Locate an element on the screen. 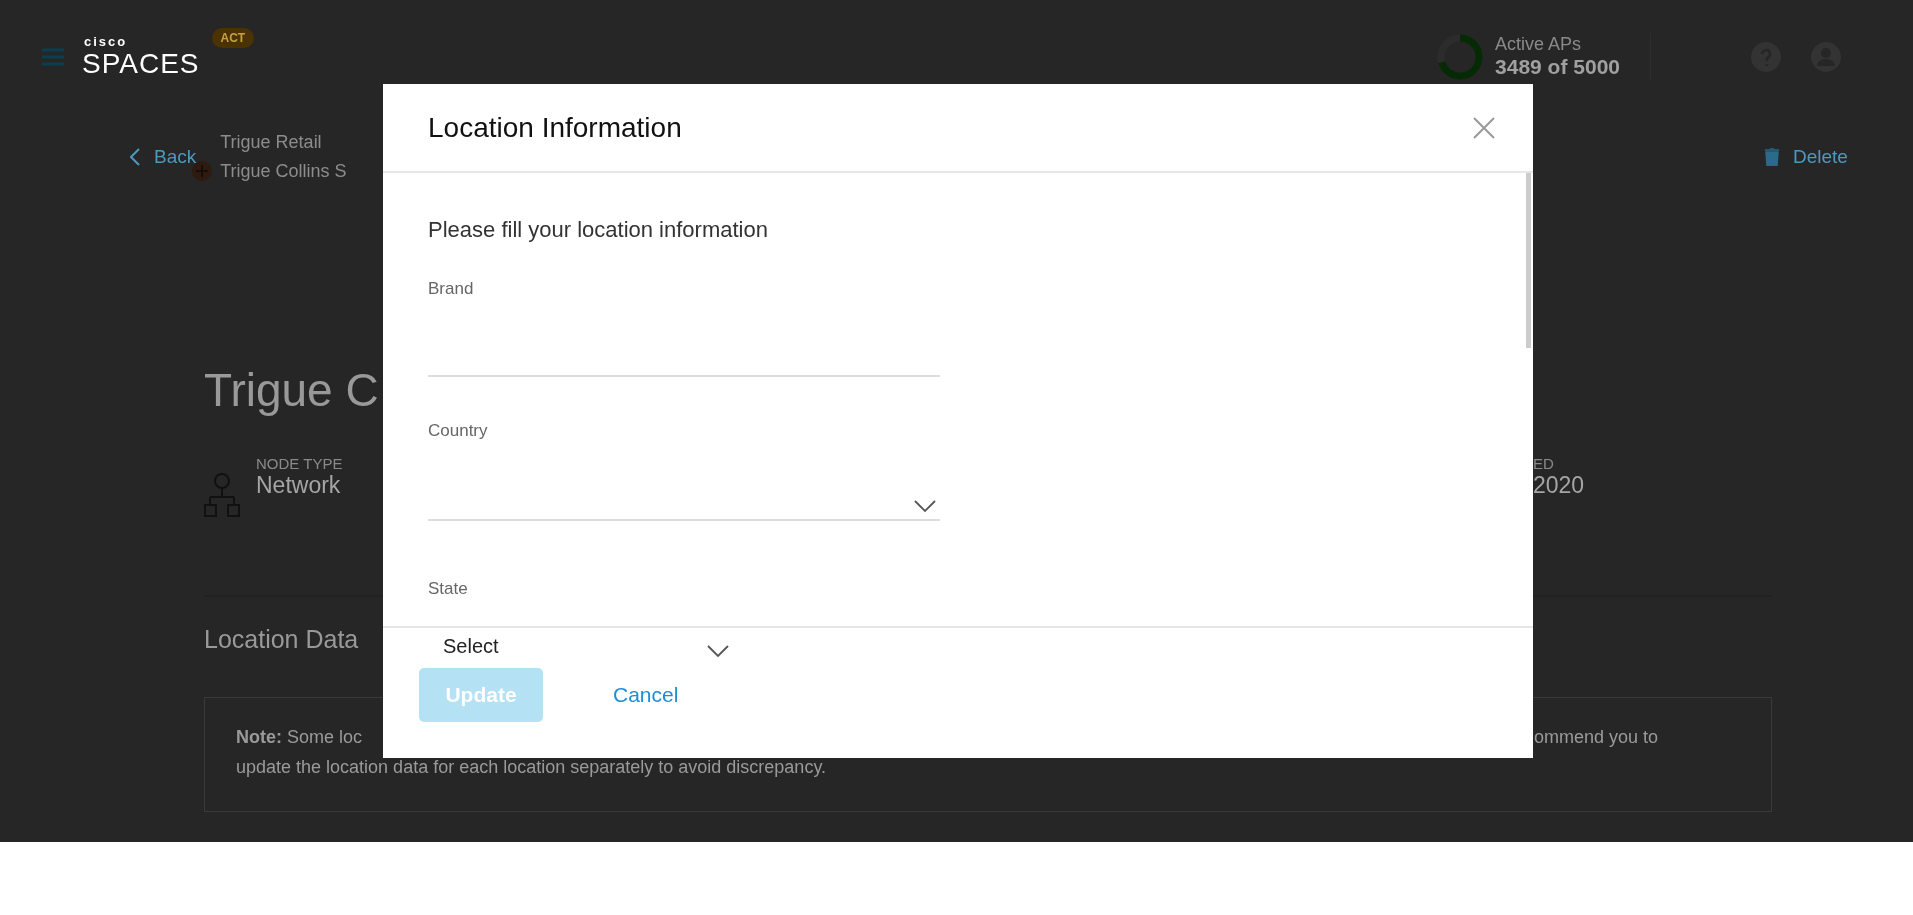 This screenshot has width=1913, height=915. field-label: Brand is located at coordinates (451, 289).